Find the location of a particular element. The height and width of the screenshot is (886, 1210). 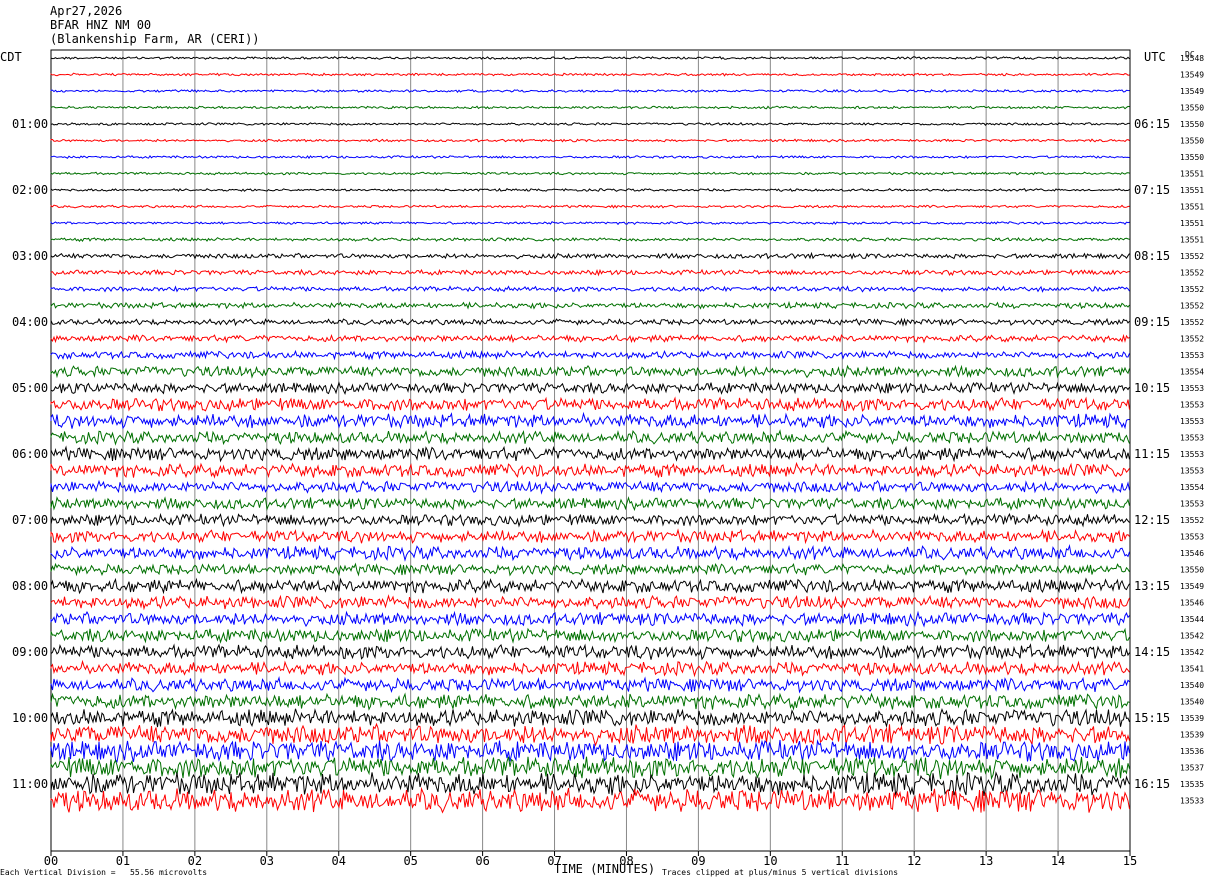

utc-hour-label: 06:15 is located at coordinates (1152, 124).